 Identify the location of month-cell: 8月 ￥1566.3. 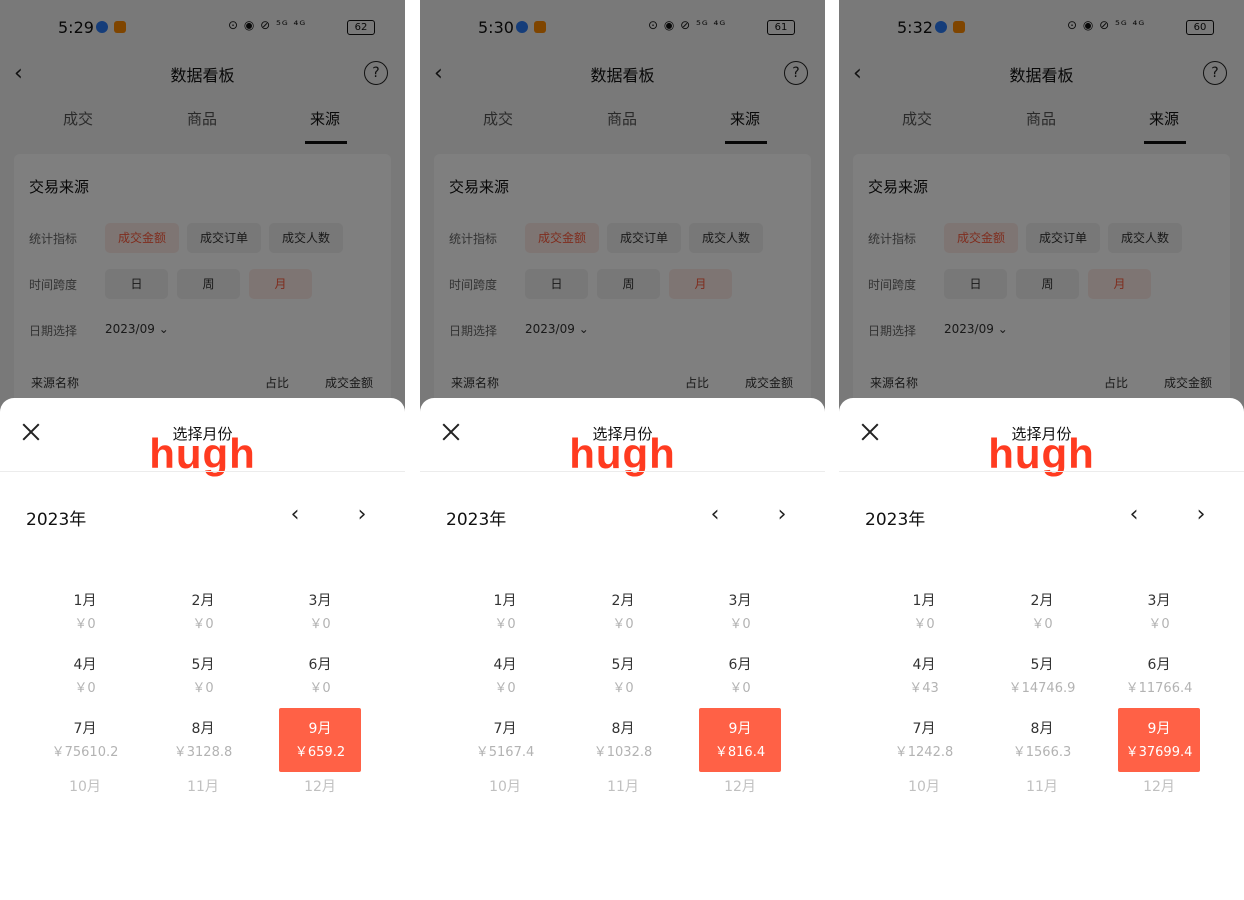
(1042, 740).